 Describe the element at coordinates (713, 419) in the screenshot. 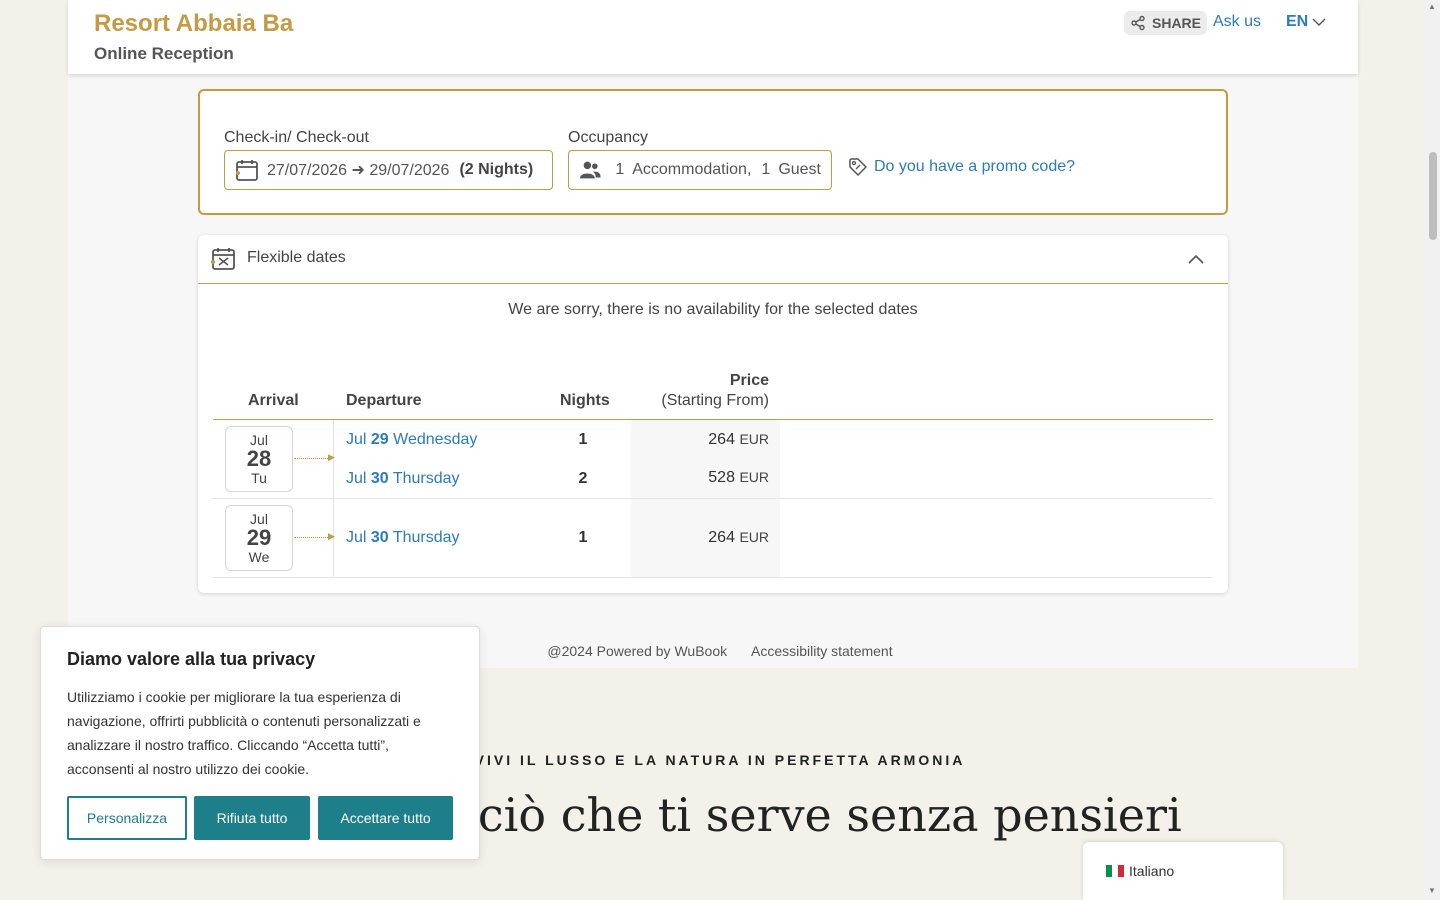

I see `table-header-divider` at that location.